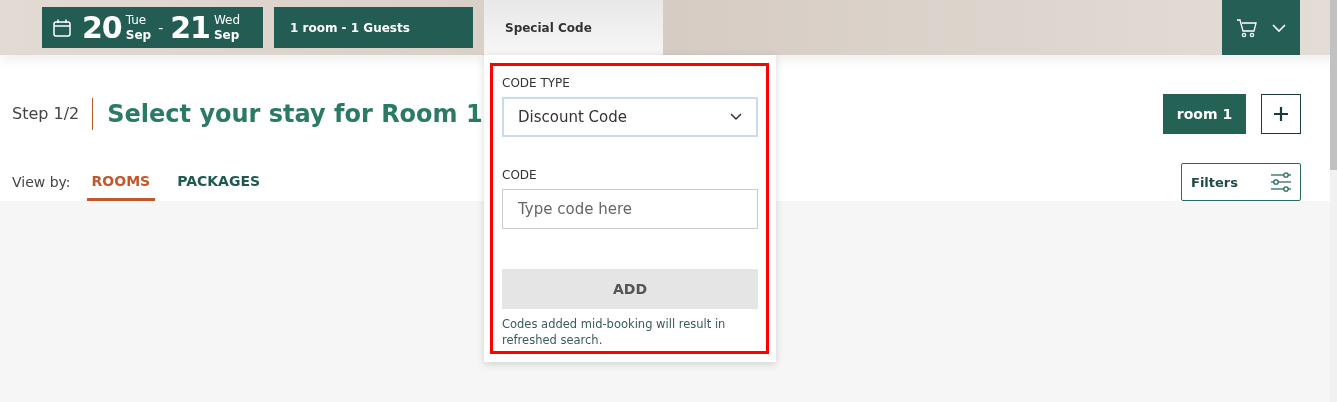  What do you see at coordinates (630, 117) in the screenshot?
I see `code-type-dropdown: Discount Code` at bounding box center [630, 117].